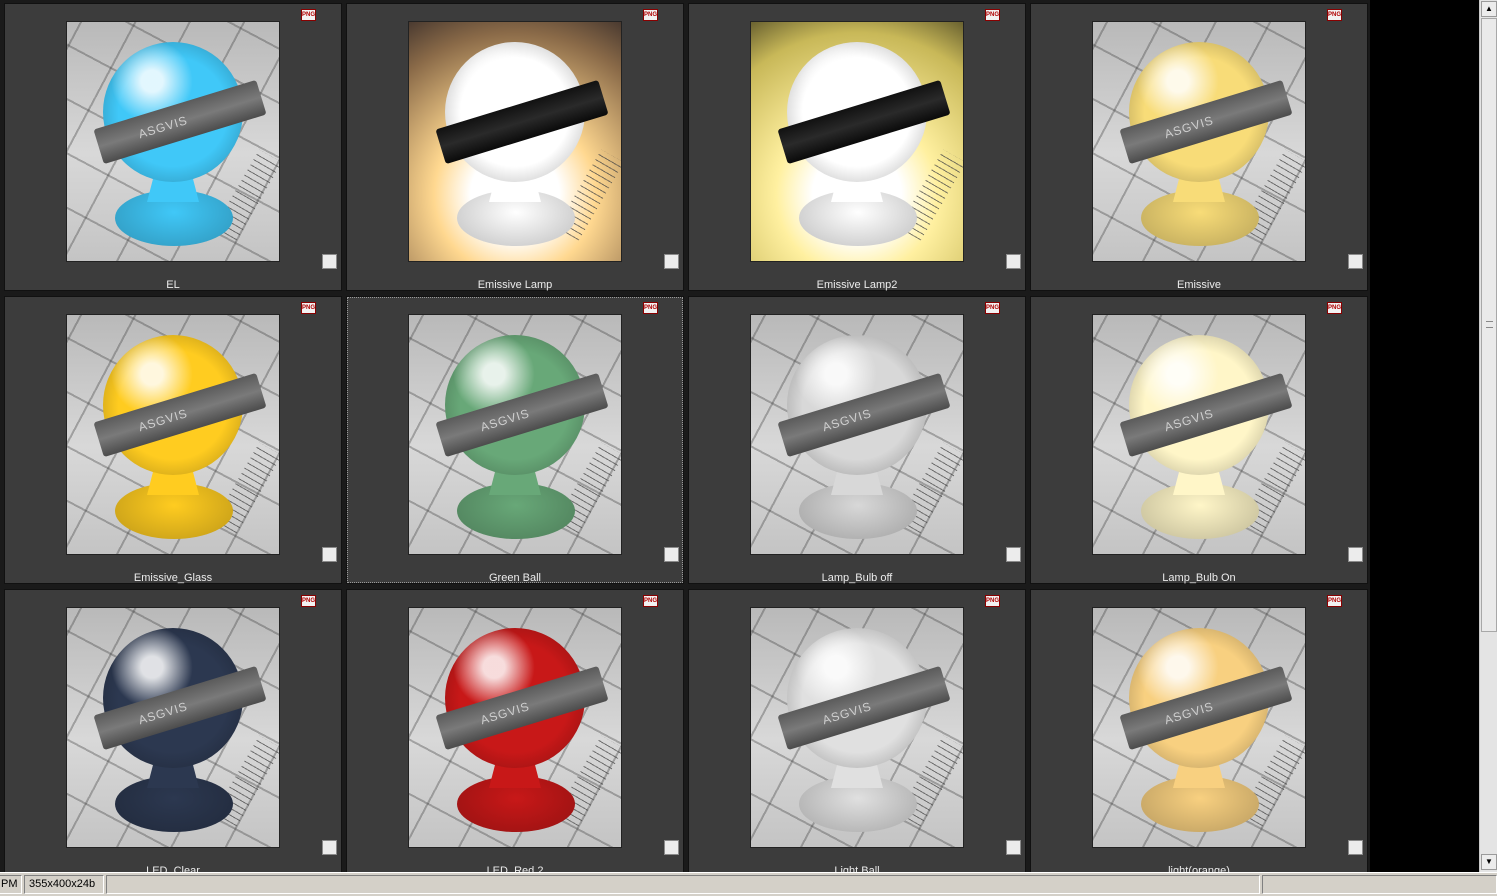 Image resolution: width=1497 pixels, height=896 pixels. I want to click on grip-icon, so click(1489, 324).